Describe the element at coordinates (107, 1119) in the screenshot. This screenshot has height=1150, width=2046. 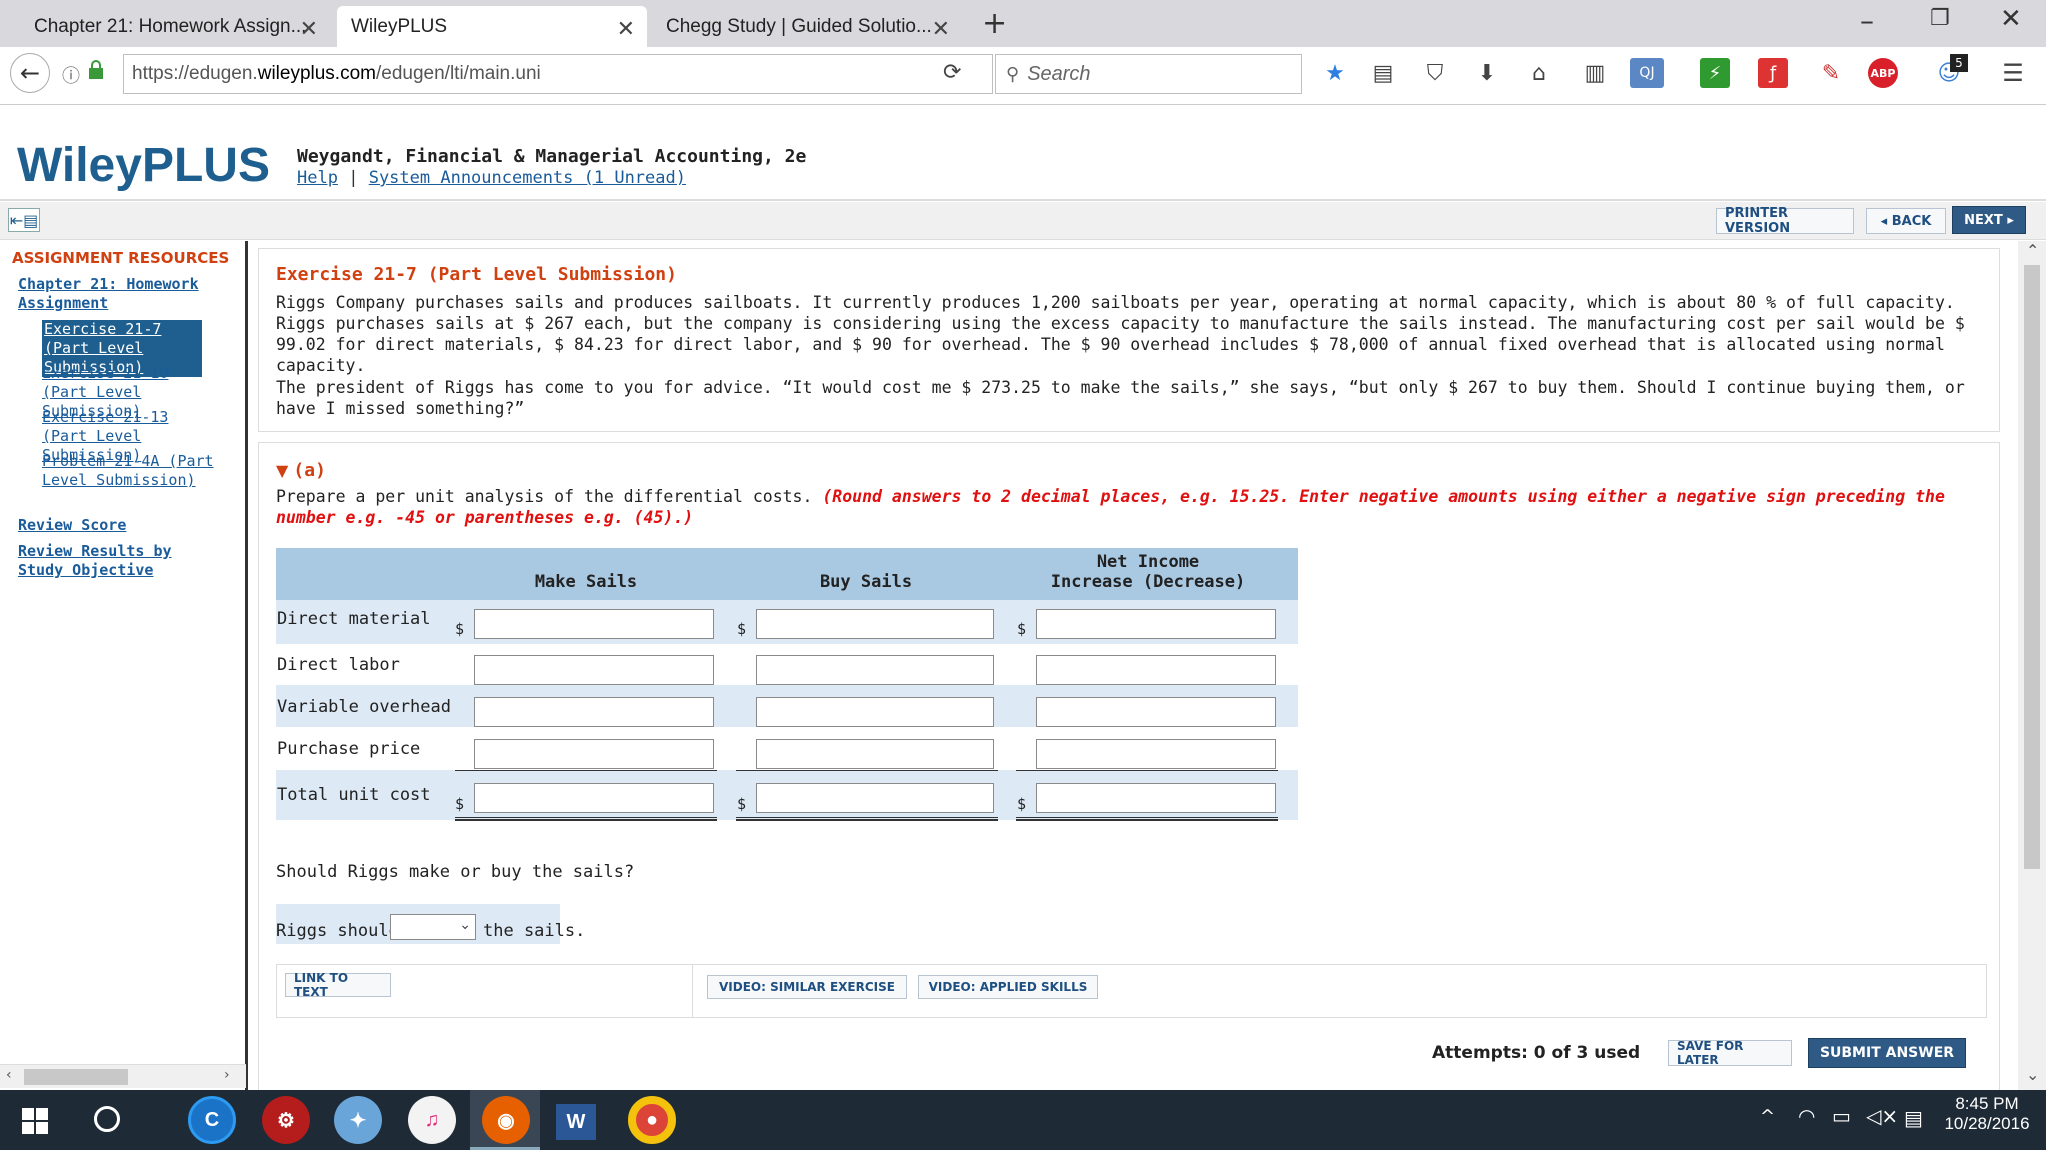
I see `cortana-icon` at that location.